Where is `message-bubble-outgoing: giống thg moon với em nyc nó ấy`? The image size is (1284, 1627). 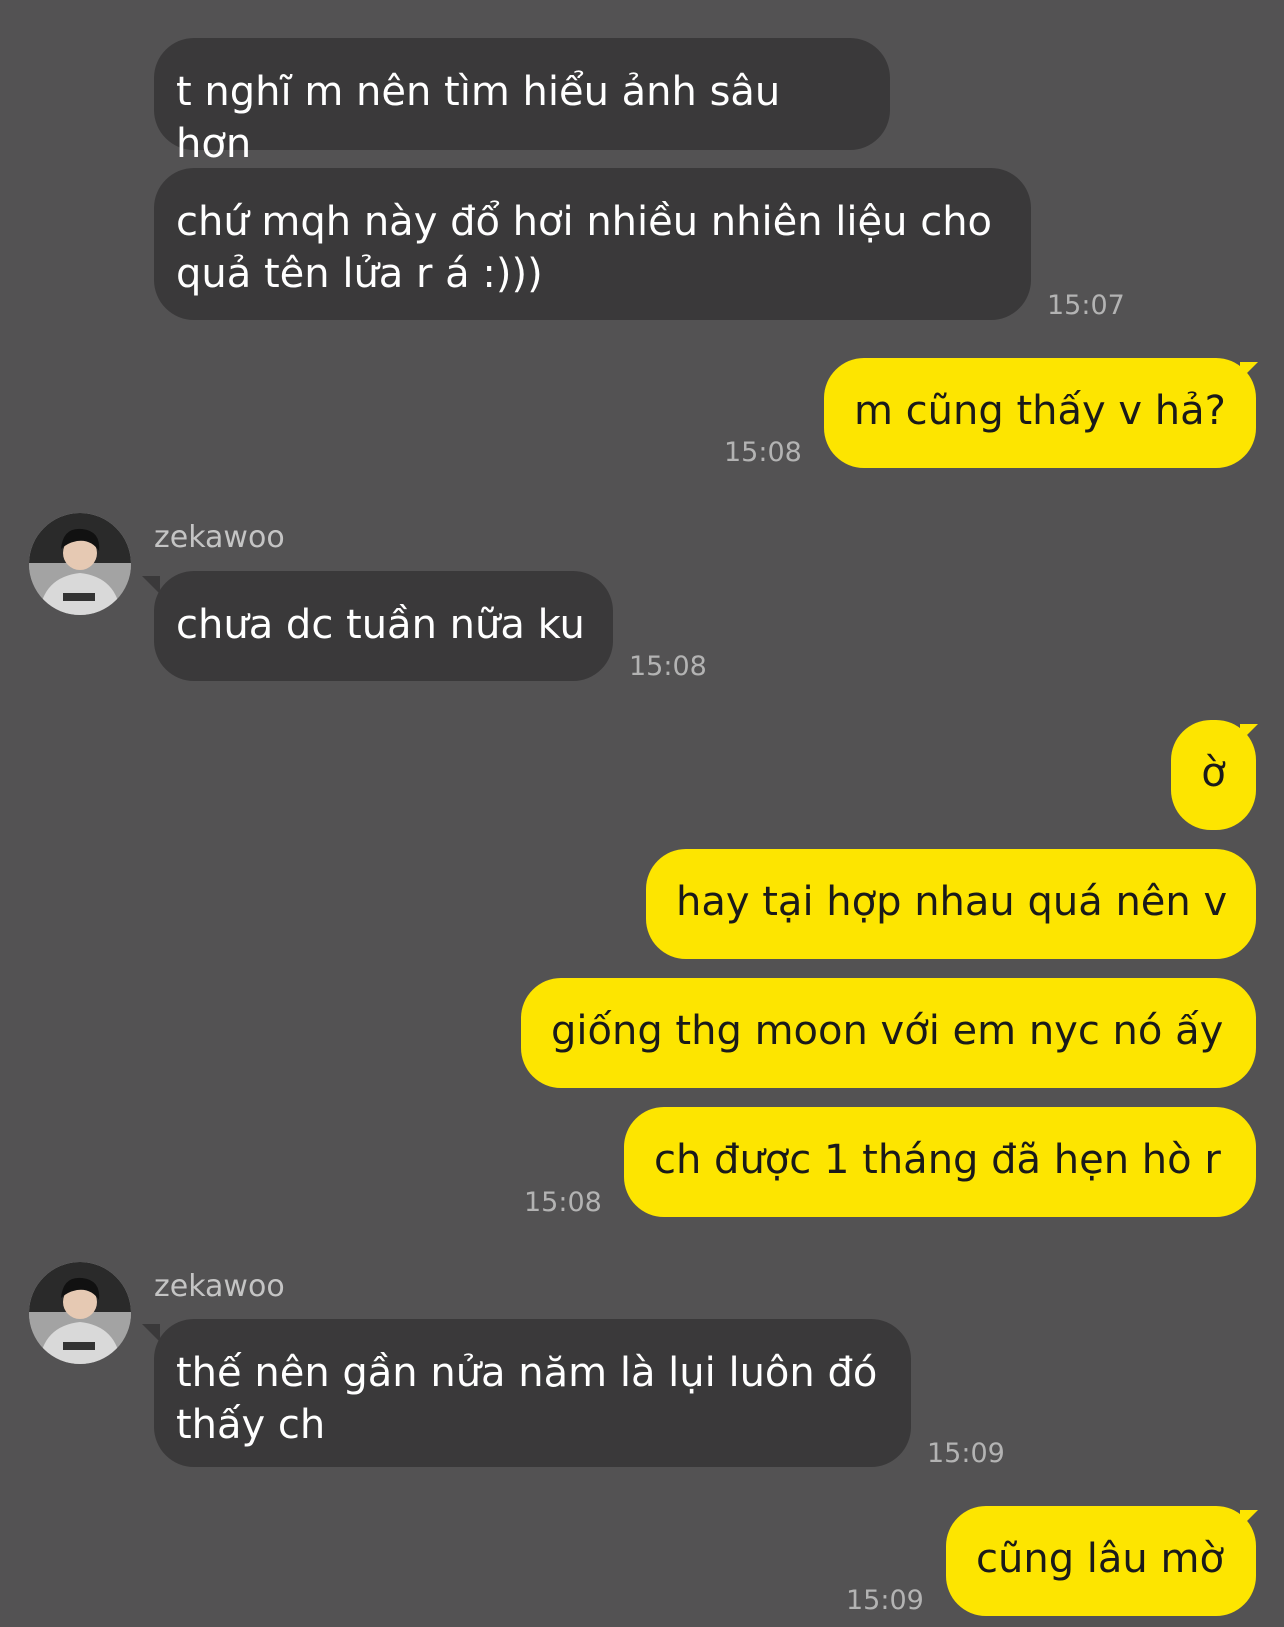 message-bubble-outgoing: giống thg moon với em nyc nó ấy is located at coordinates (888, 1033).